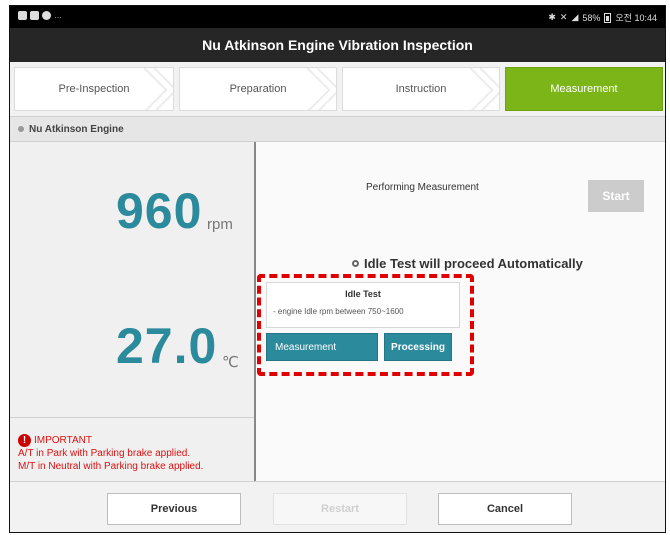  Describe the element at coordinates (505, 509) in the screenshot. I see `cancel-button: Cancel` at that location.